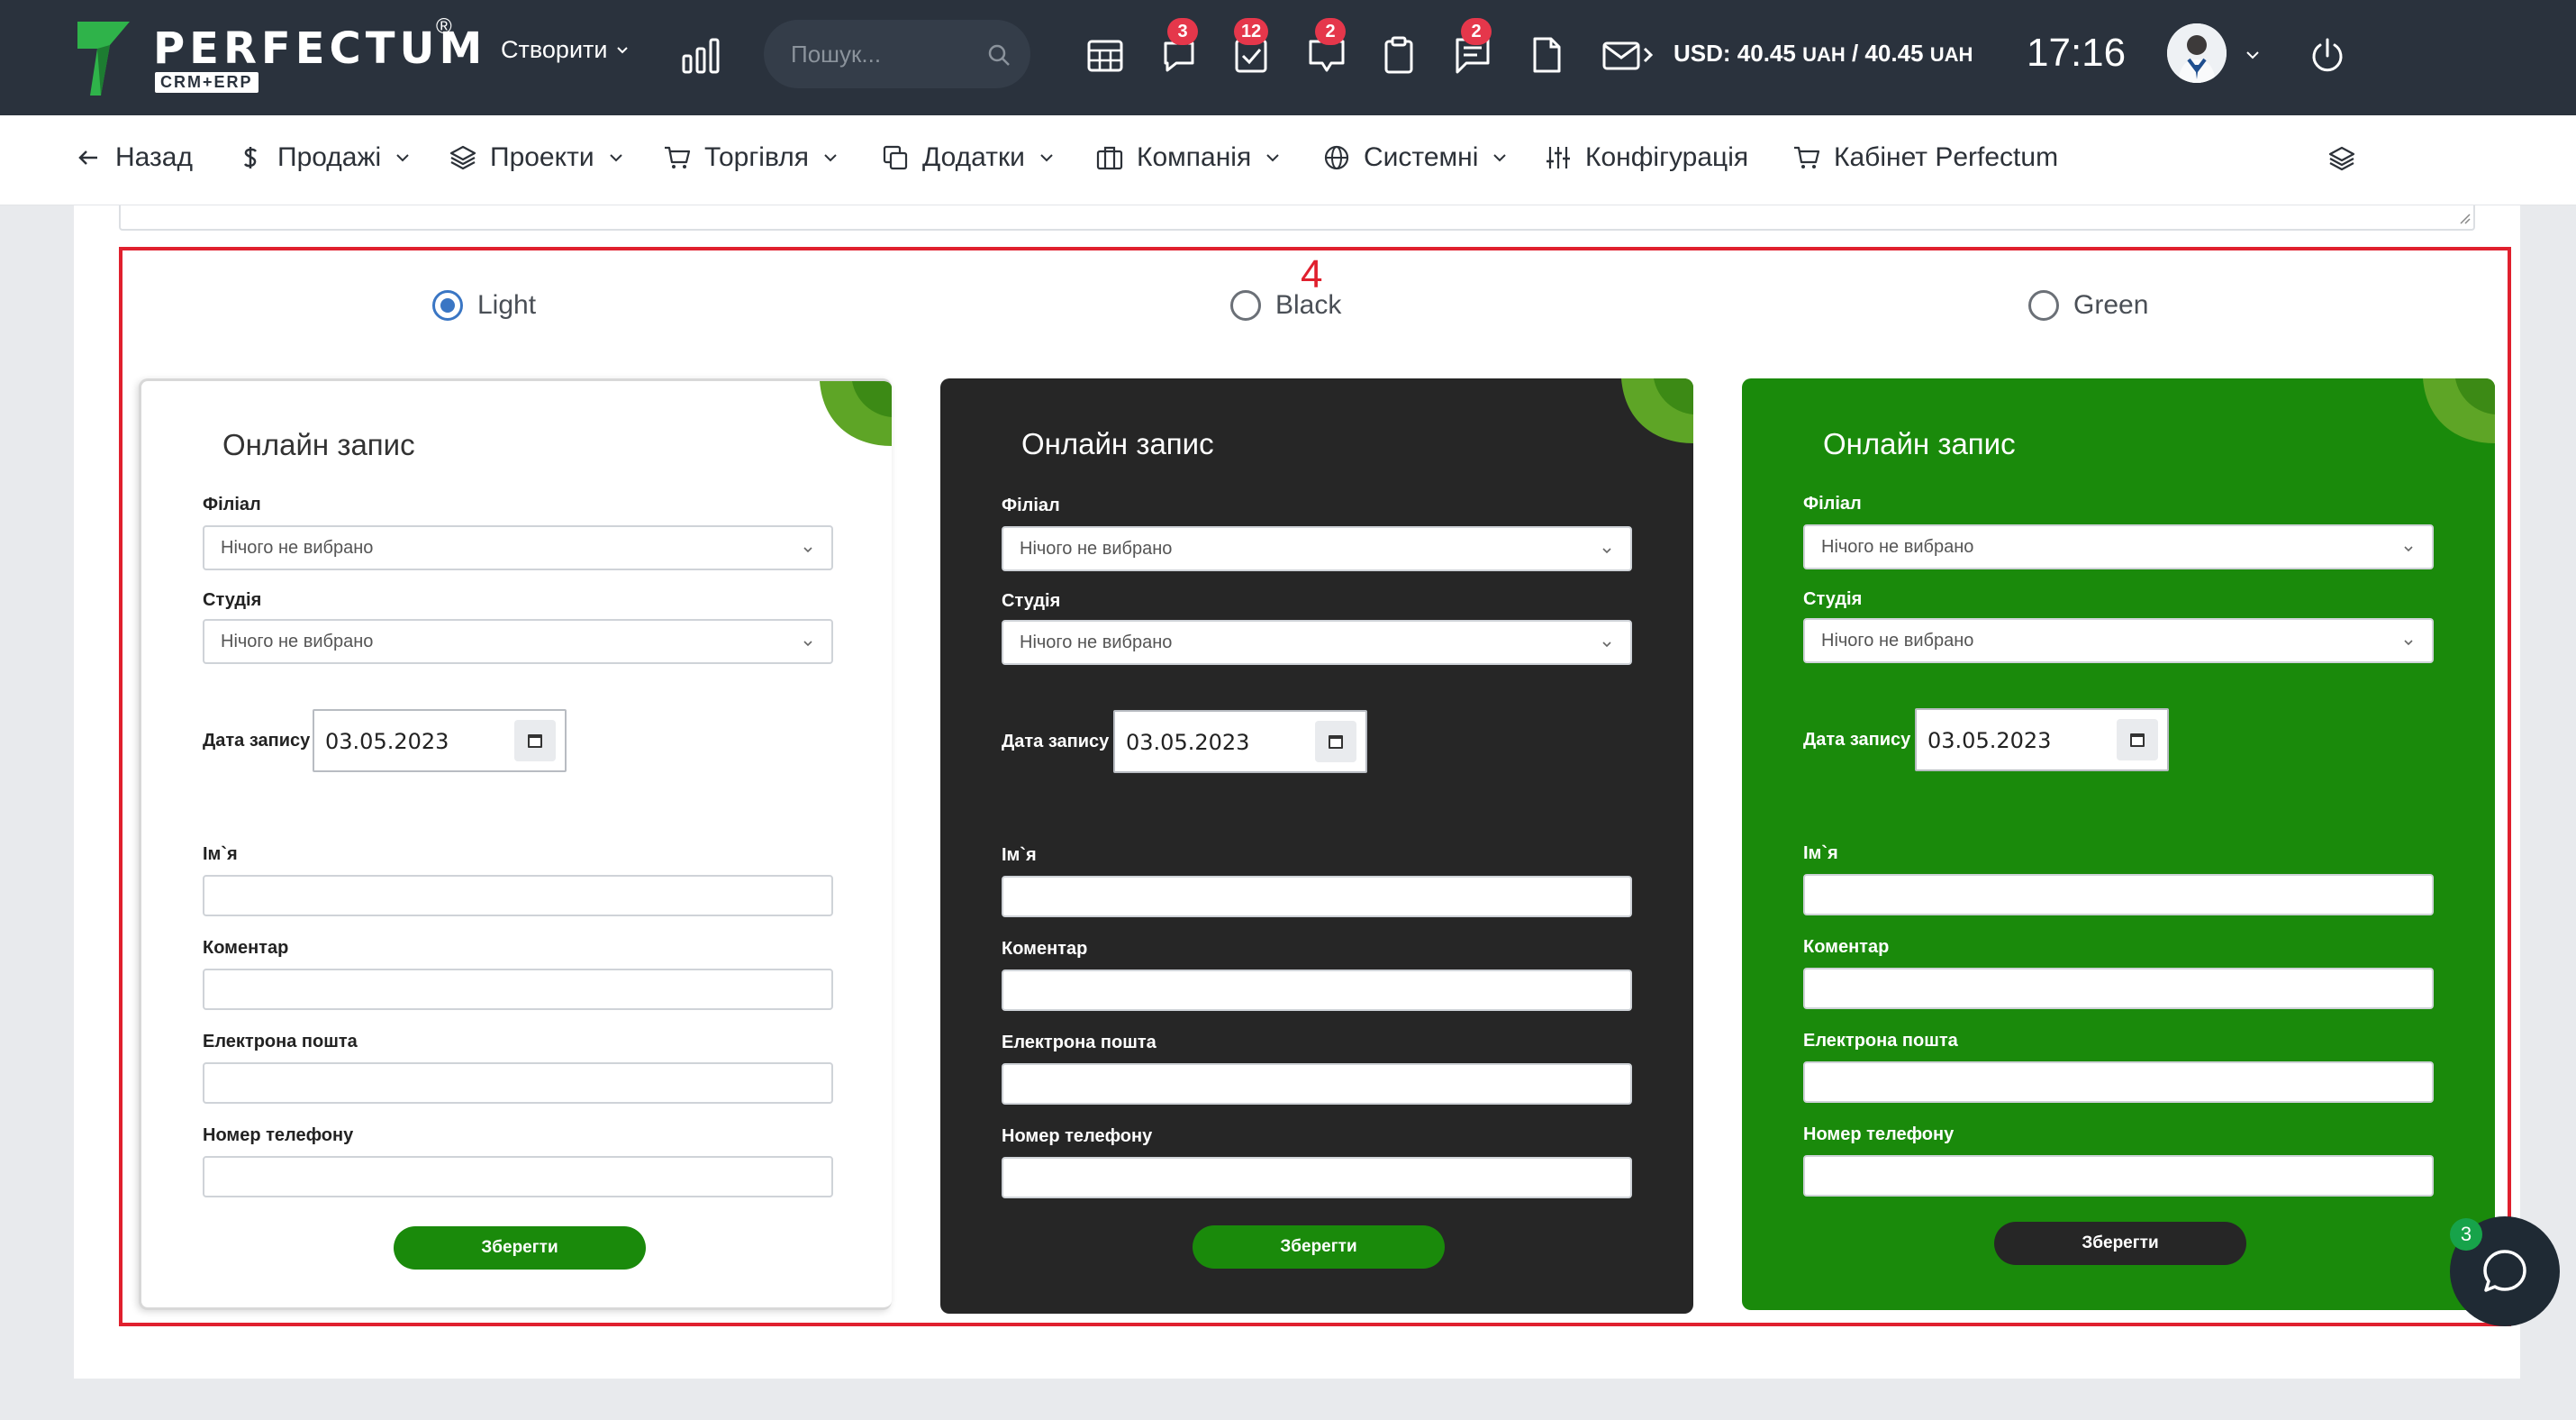 The image size is (2576, 1420). What do you see at coordinates (444, 26) in the screenshot?
I see `logo-registered: ®` at bounding box center [444, 26].